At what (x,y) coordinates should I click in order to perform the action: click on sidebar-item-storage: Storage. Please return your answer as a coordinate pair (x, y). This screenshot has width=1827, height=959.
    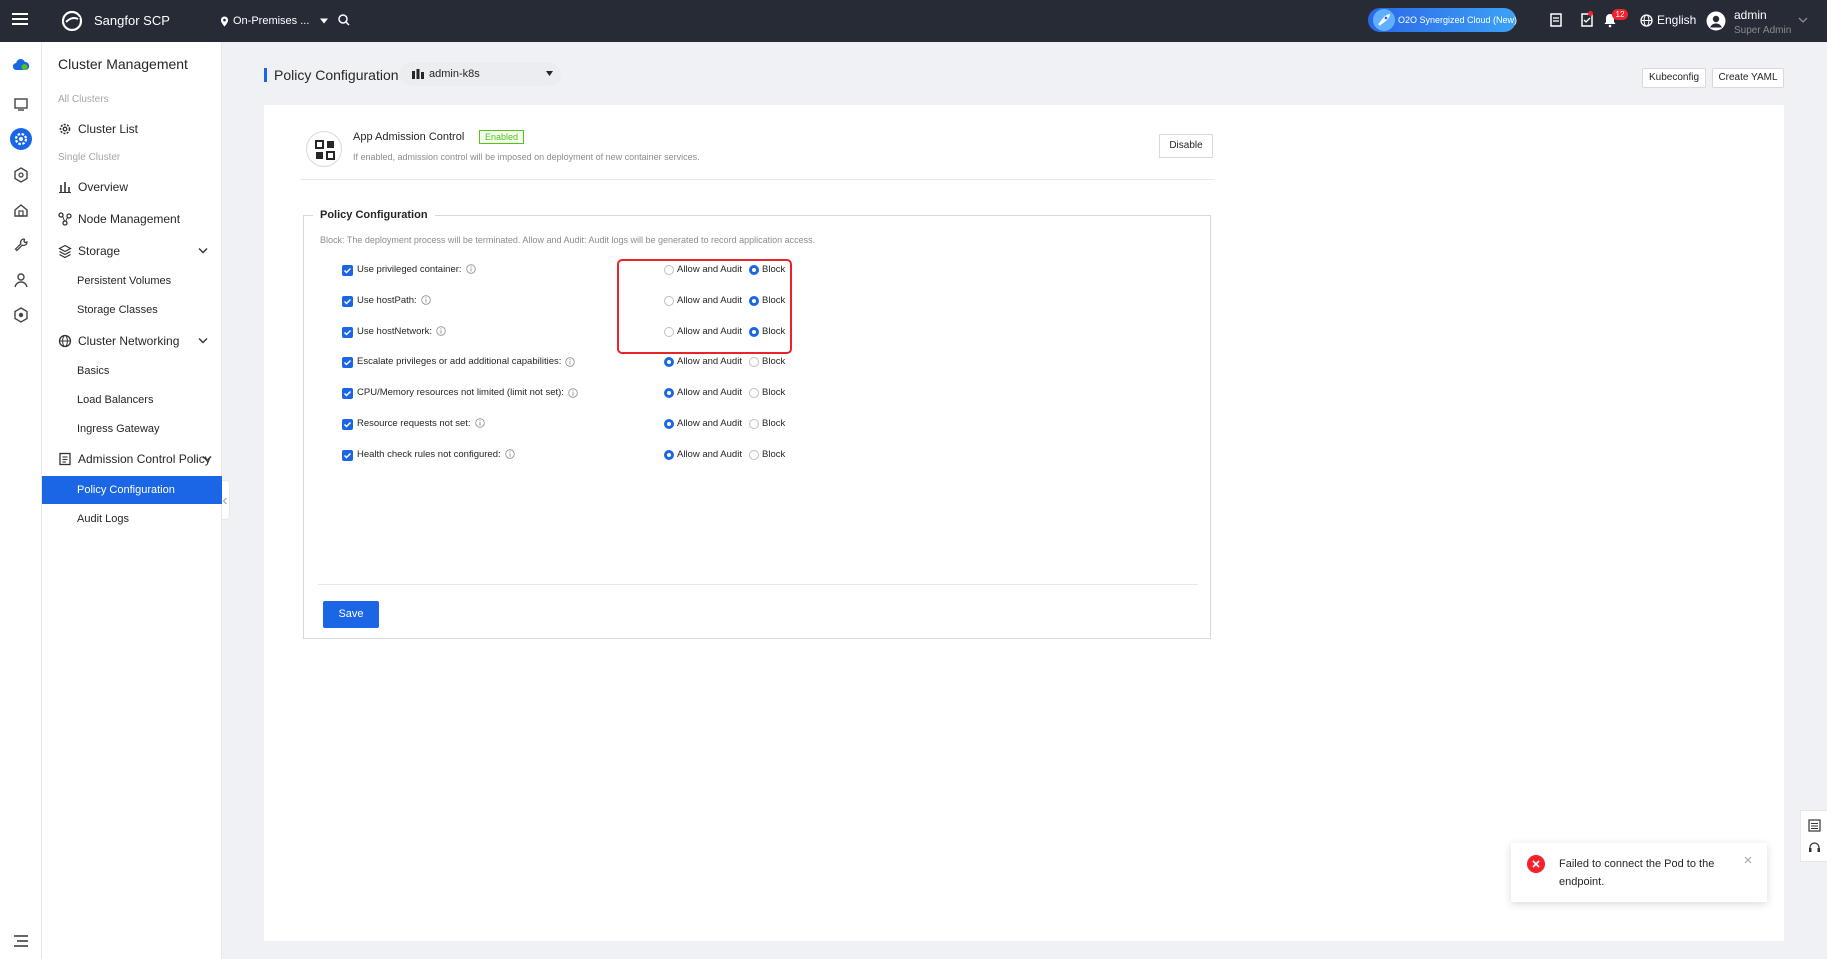
    Looking at the image, I should click on (132, 251).